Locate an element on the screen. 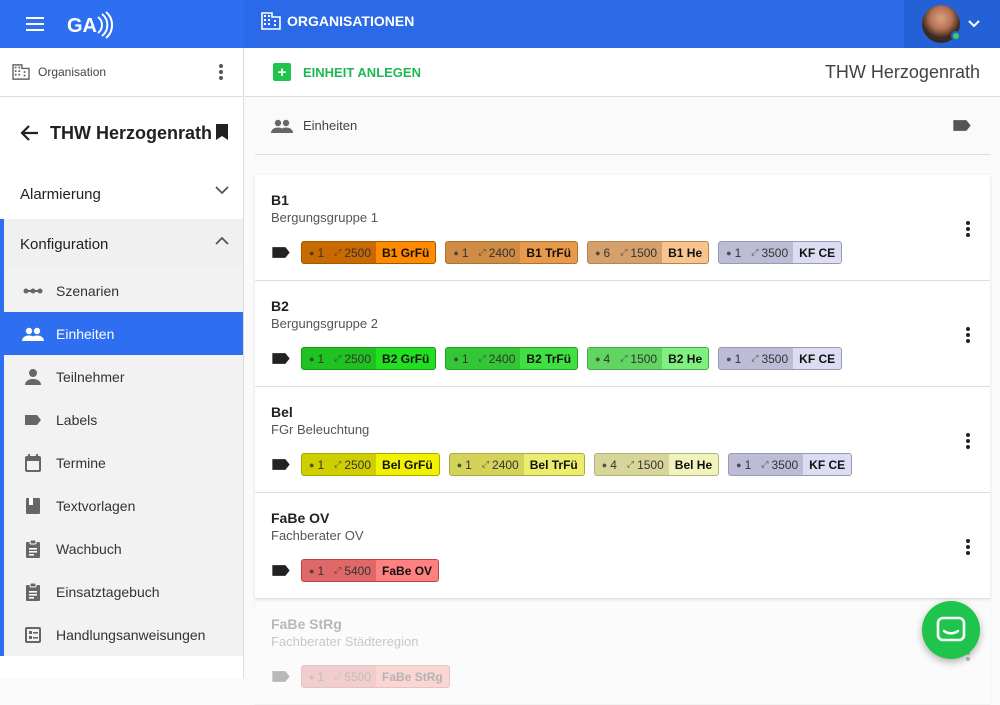 This screenshot has height=705, width=1000. organisation-selector: Organisation is located at coordinates (121, 72).